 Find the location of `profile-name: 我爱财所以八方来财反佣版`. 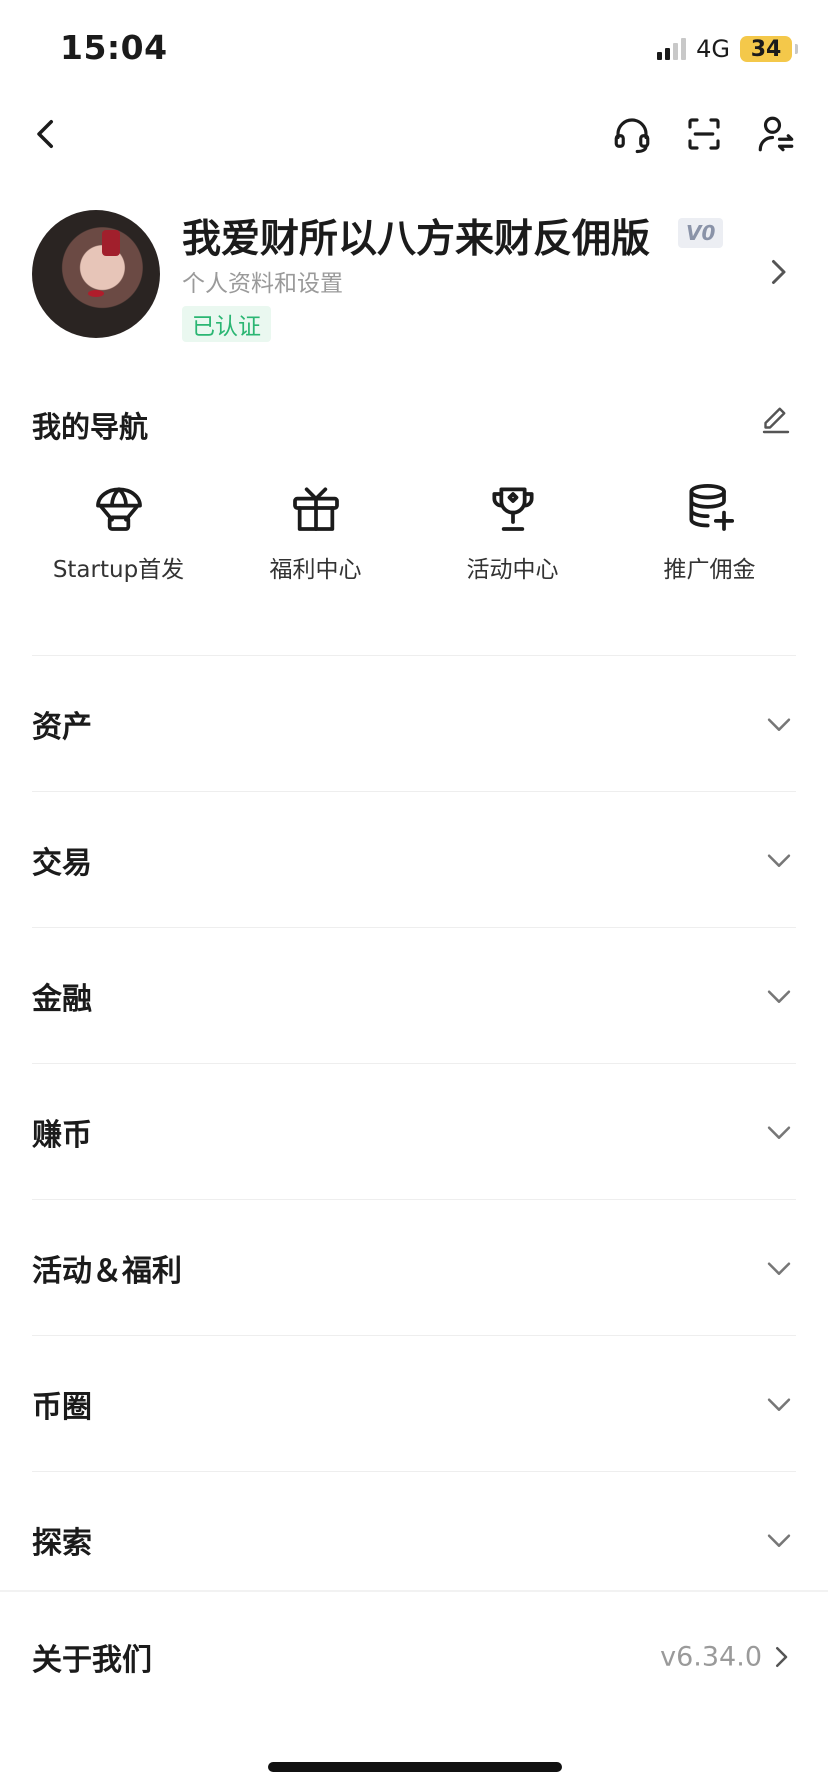

profile-name: 我爱财所以八方来财反佣版 is located at coordinates (416, 239).